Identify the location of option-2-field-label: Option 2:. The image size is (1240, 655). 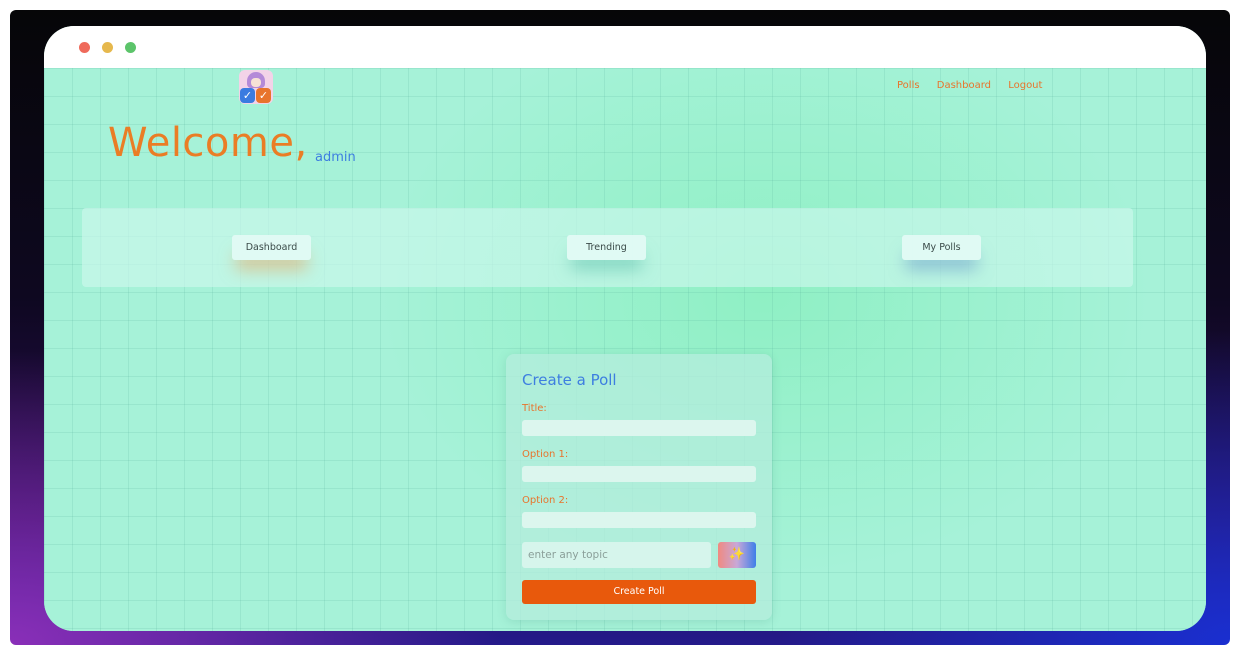
(545, 500).